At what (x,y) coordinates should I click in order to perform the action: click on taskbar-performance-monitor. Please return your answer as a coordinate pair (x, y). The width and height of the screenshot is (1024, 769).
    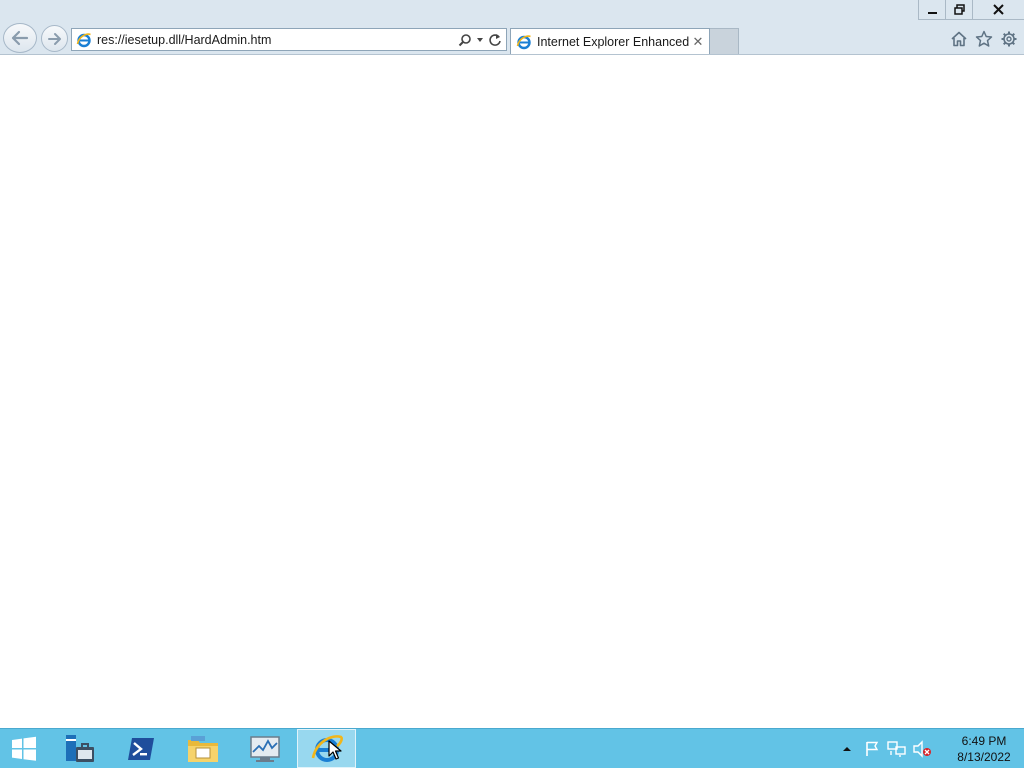
    Looking at the image, I should click on (265, 749).